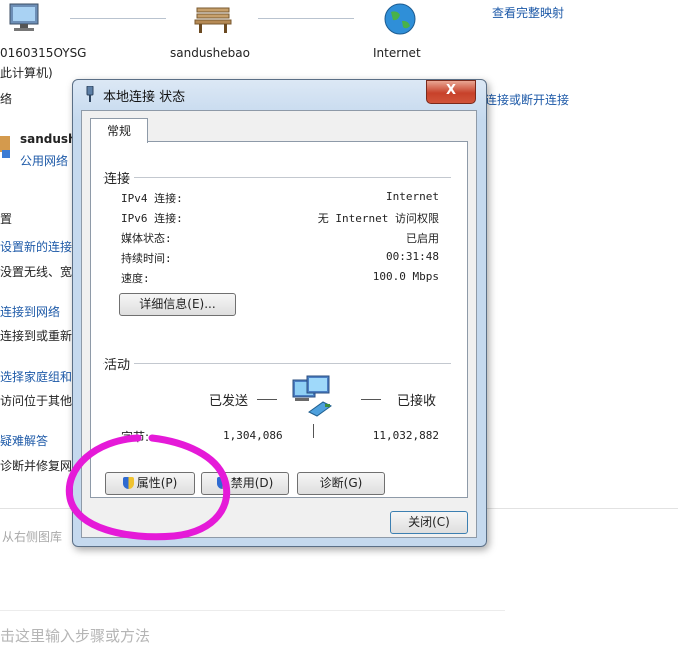  What do you see at coordinates (152, 218) in the screenshot?
I see `row-label-ipv6: IPv6 连接:` at bounding box center [152, 218].